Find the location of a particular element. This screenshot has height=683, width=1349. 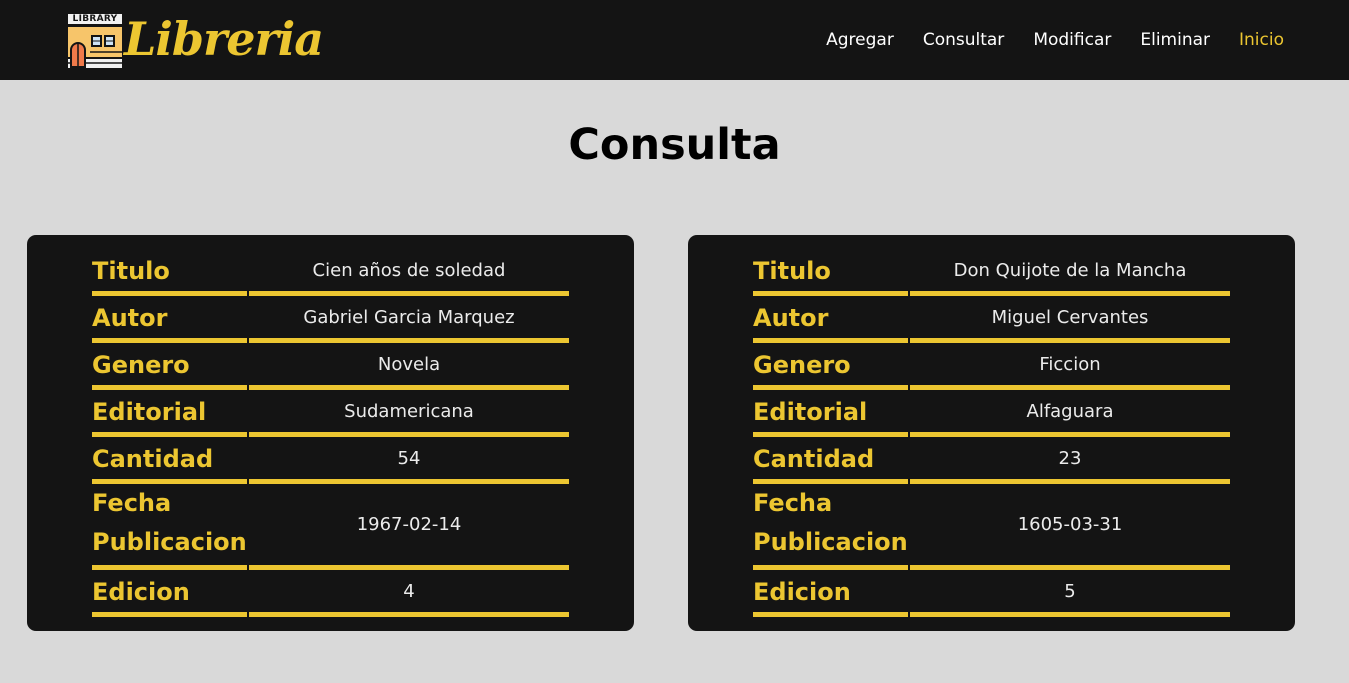

row-fecha-publicacion: Fecha Publicacion 1605-03-31 is located at coordinates (991, 527).